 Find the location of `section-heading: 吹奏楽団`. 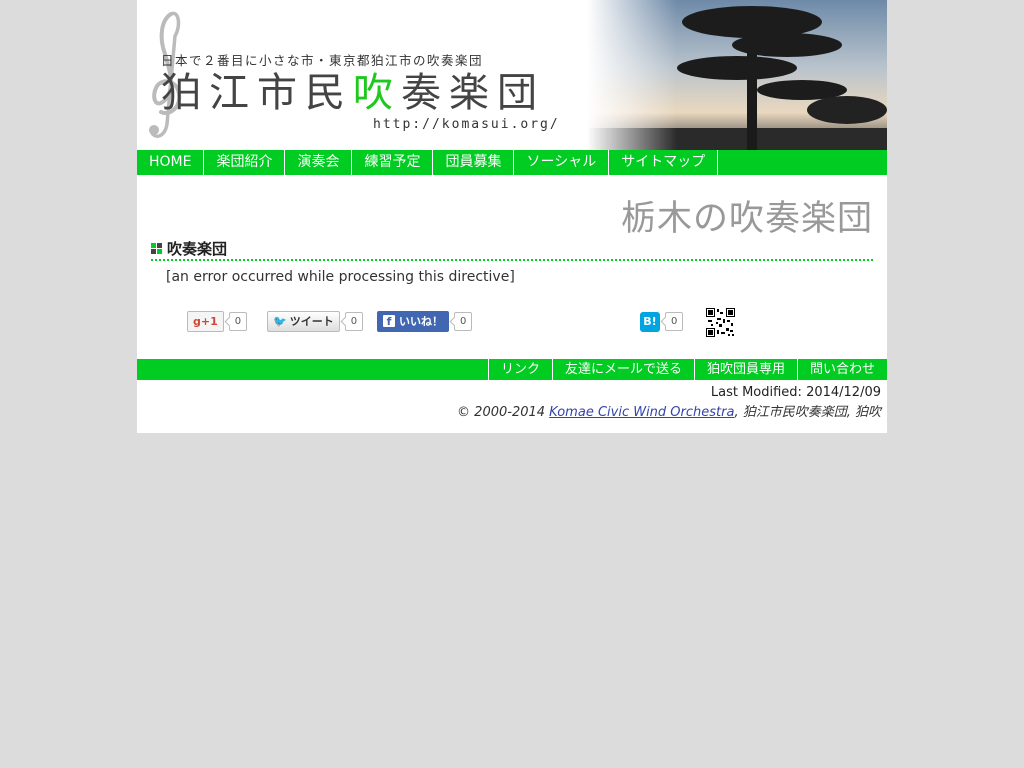

section-heading: 吹奏楽団 is located at coordinates (512, 249).